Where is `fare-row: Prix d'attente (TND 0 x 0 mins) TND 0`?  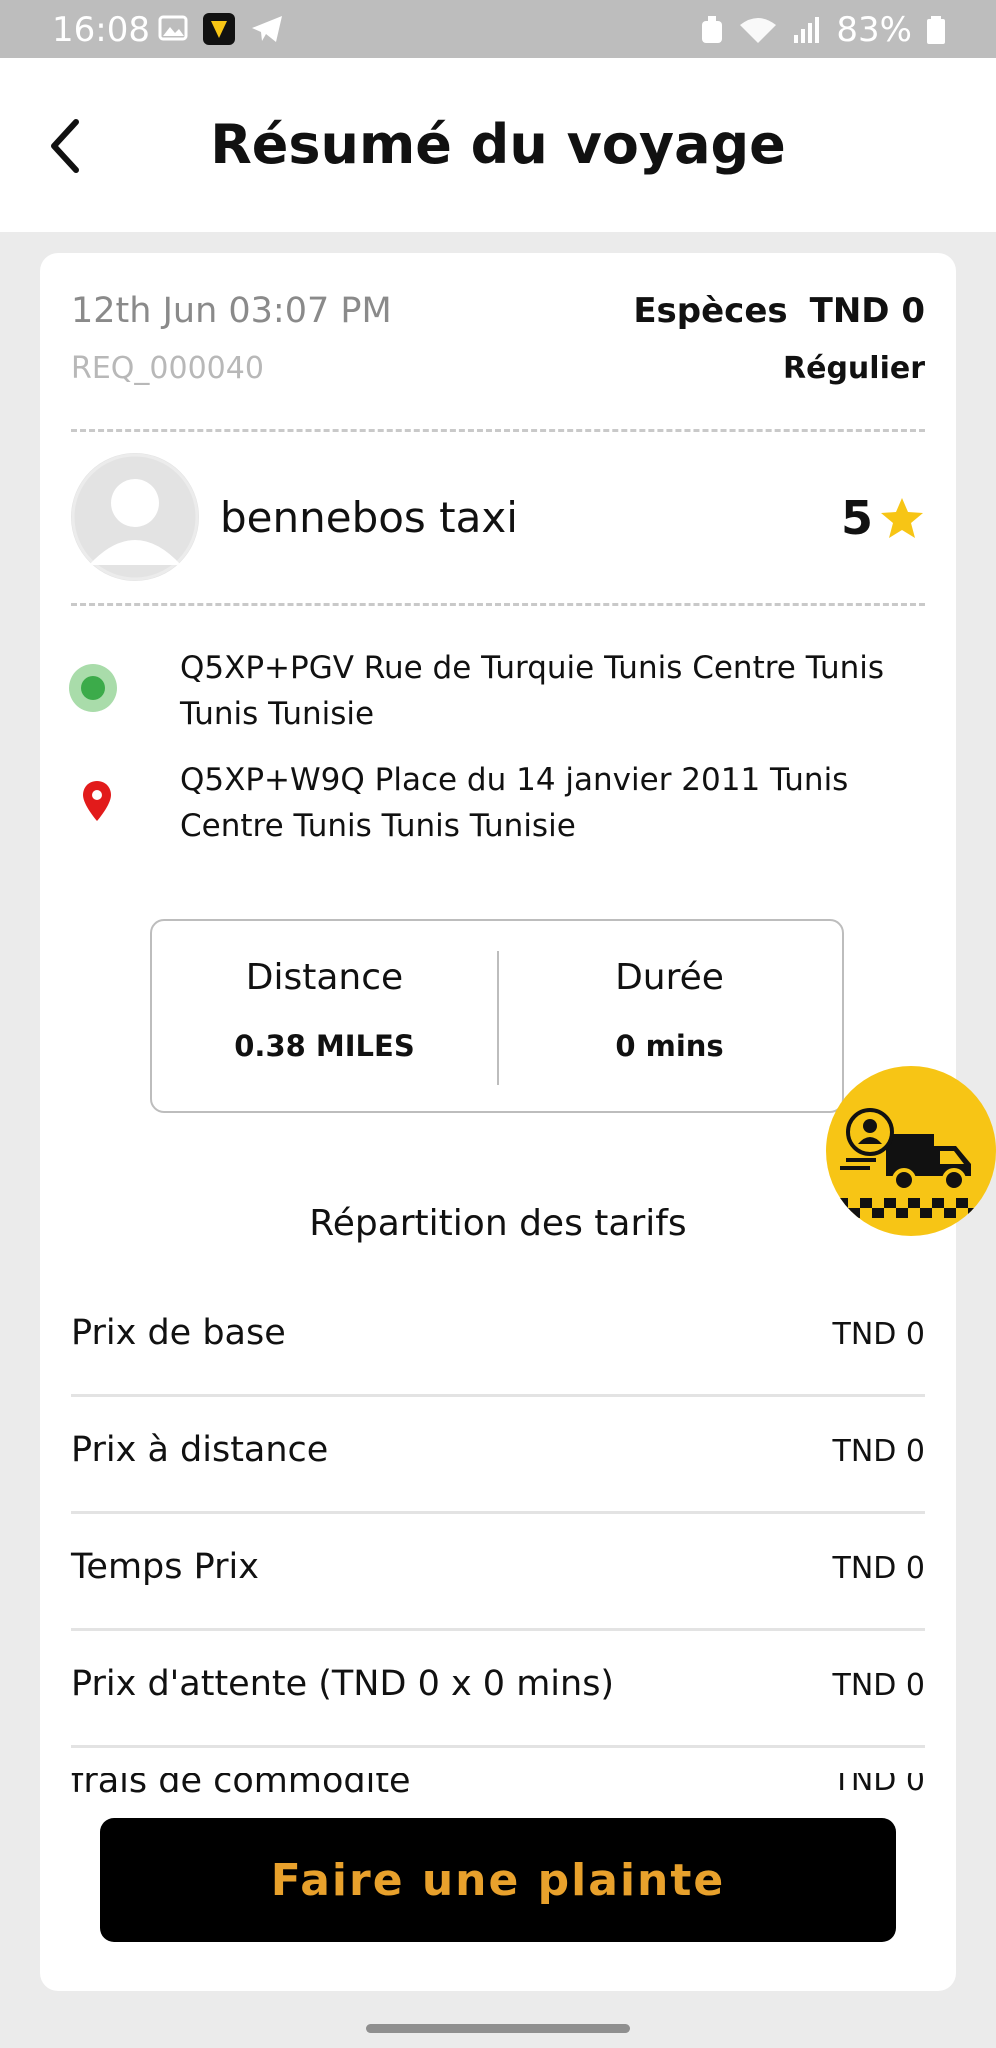 fare-row: Prix d'attente (TND 0 x 0 mins) TND 0 is located at coordinates (498, 1688).